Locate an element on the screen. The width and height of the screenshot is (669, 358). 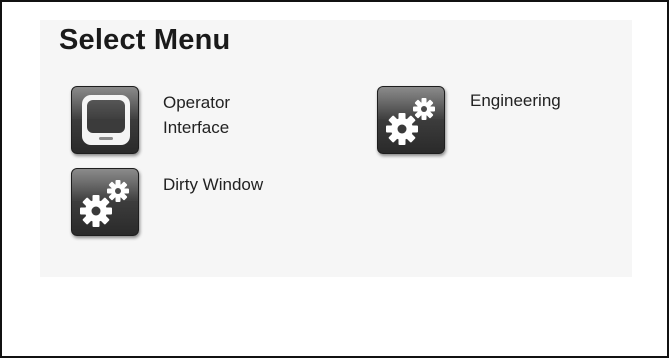
engineering-label: Engineering is located at coordinates (515, 100).